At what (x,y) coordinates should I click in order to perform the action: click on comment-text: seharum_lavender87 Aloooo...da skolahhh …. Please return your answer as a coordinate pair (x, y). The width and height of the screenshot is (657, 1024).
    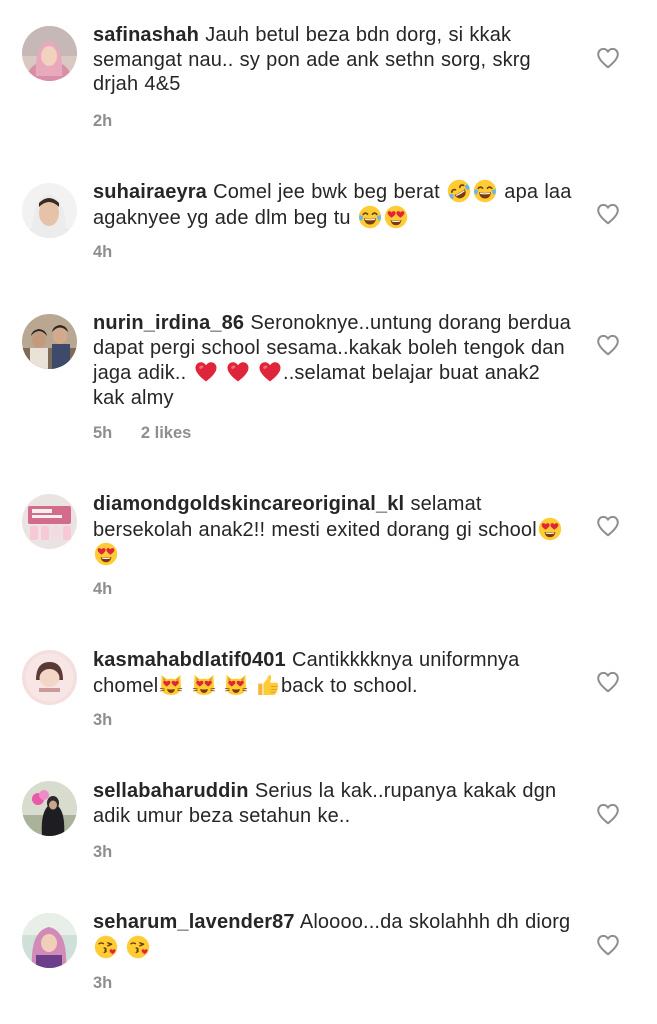
    Looking at the image, I should click on (333, 935).